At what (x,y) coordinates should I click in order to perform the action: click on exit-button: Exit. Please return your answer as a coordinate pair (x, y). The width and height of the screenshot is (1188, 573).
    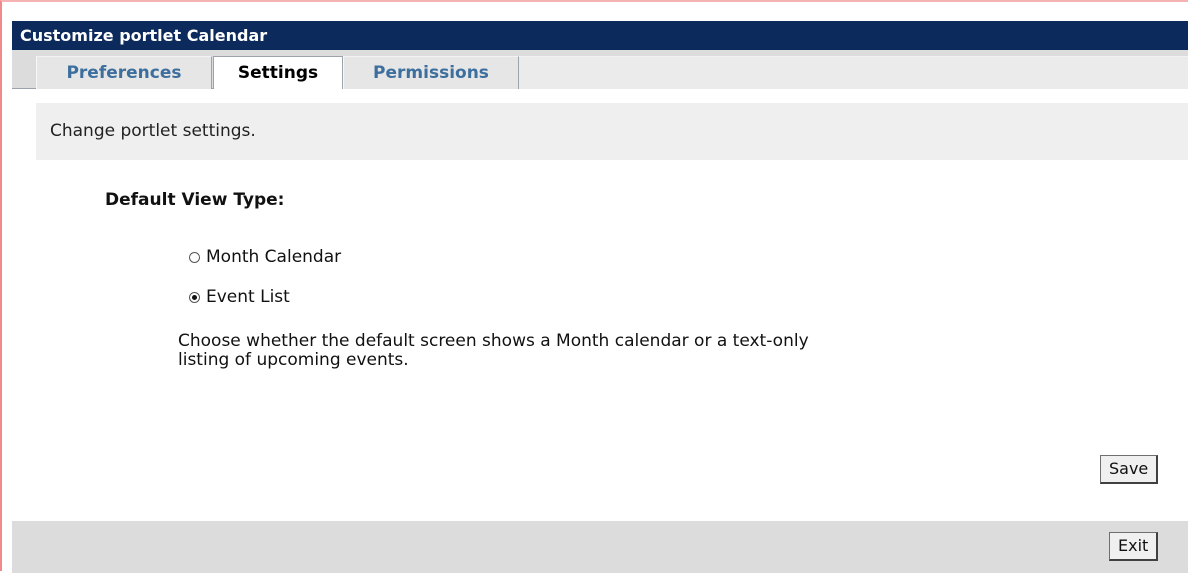
    Looking at the image, I should click on (1134, 546).